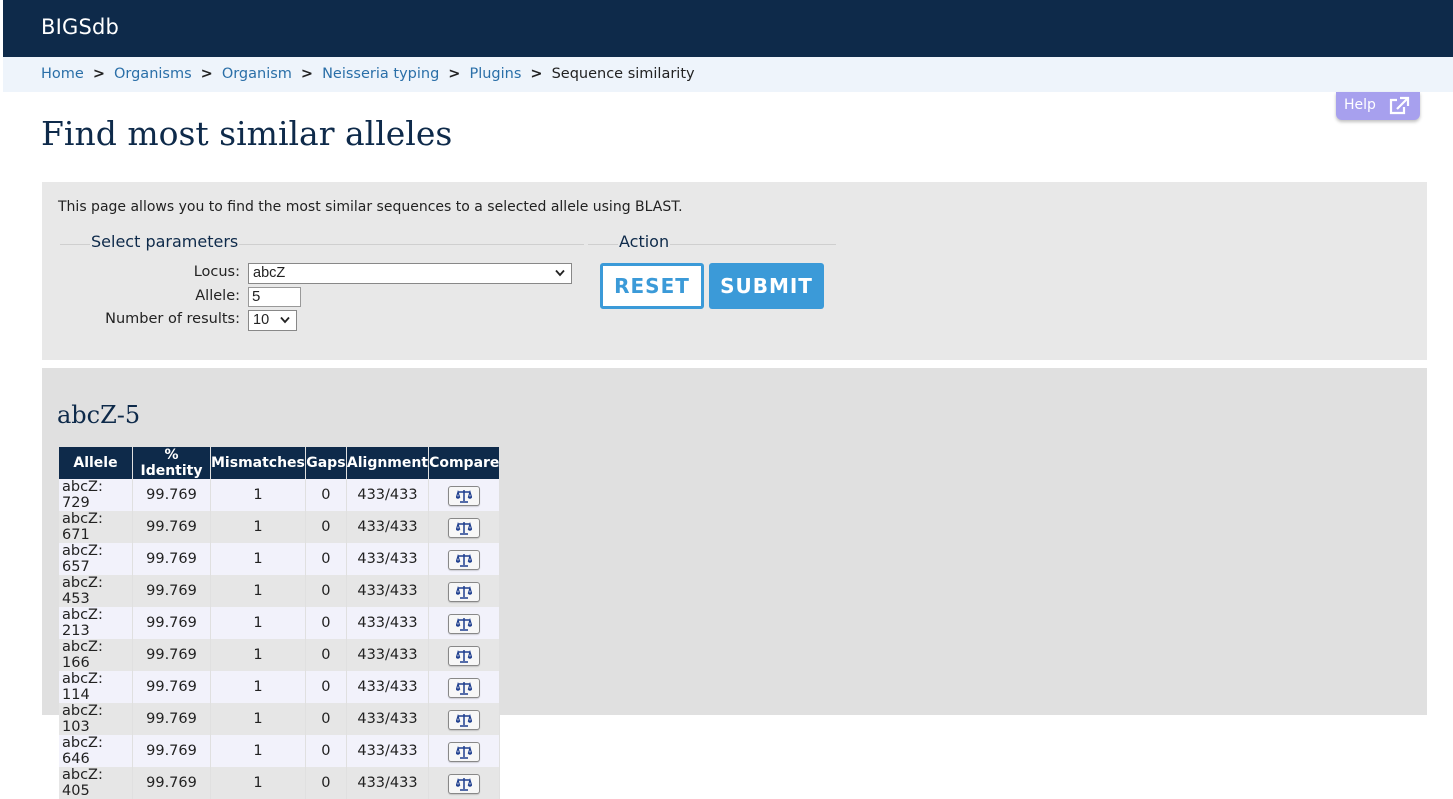 This screenshot has height=799, width=1453. I want to click on table-row: abcZ: 646 99.769 1 0 433/433, so click(280, 751).